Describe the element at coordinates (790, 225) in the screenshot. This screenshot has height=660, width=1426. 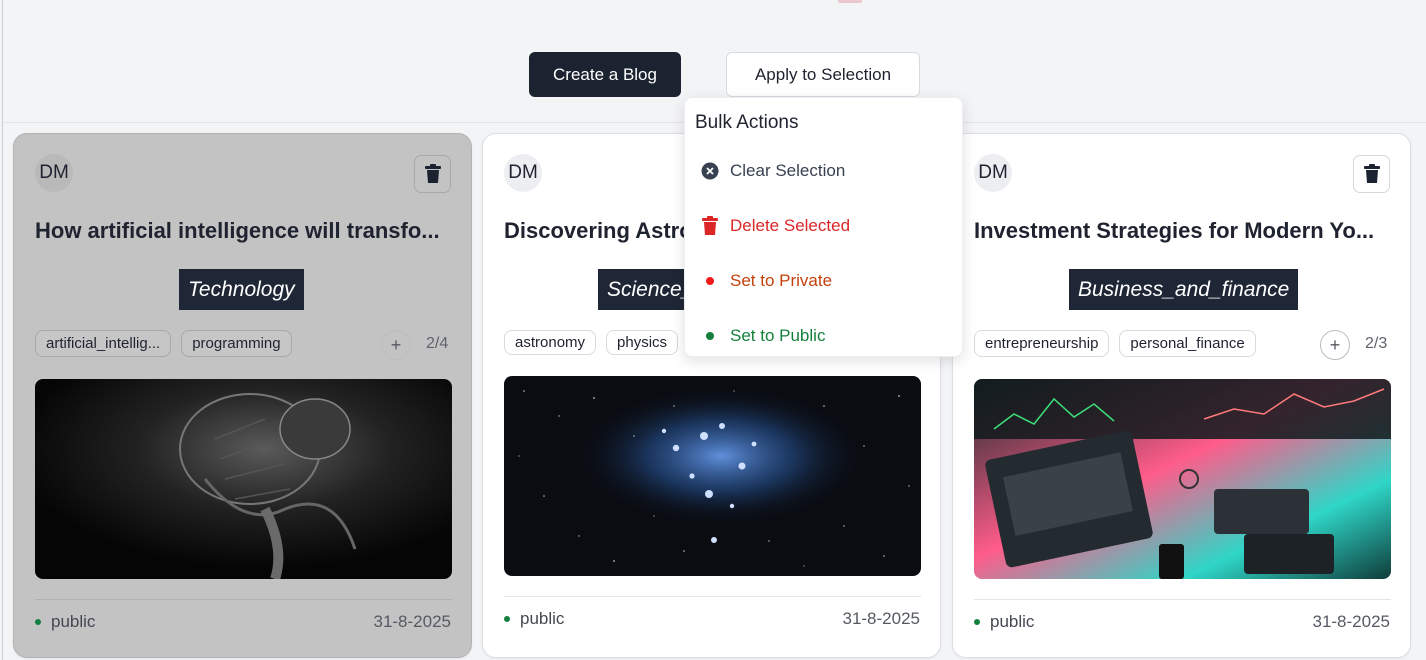
I see `menu-item-label: Delete Selected` at that location.